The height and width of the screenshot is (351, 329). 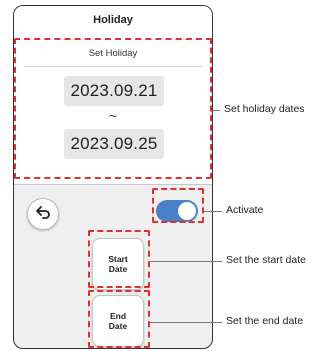 What do you see at coordinates (213, 211) in the screenshot?
I see `activate-leader` at bounding box center [213, 211].